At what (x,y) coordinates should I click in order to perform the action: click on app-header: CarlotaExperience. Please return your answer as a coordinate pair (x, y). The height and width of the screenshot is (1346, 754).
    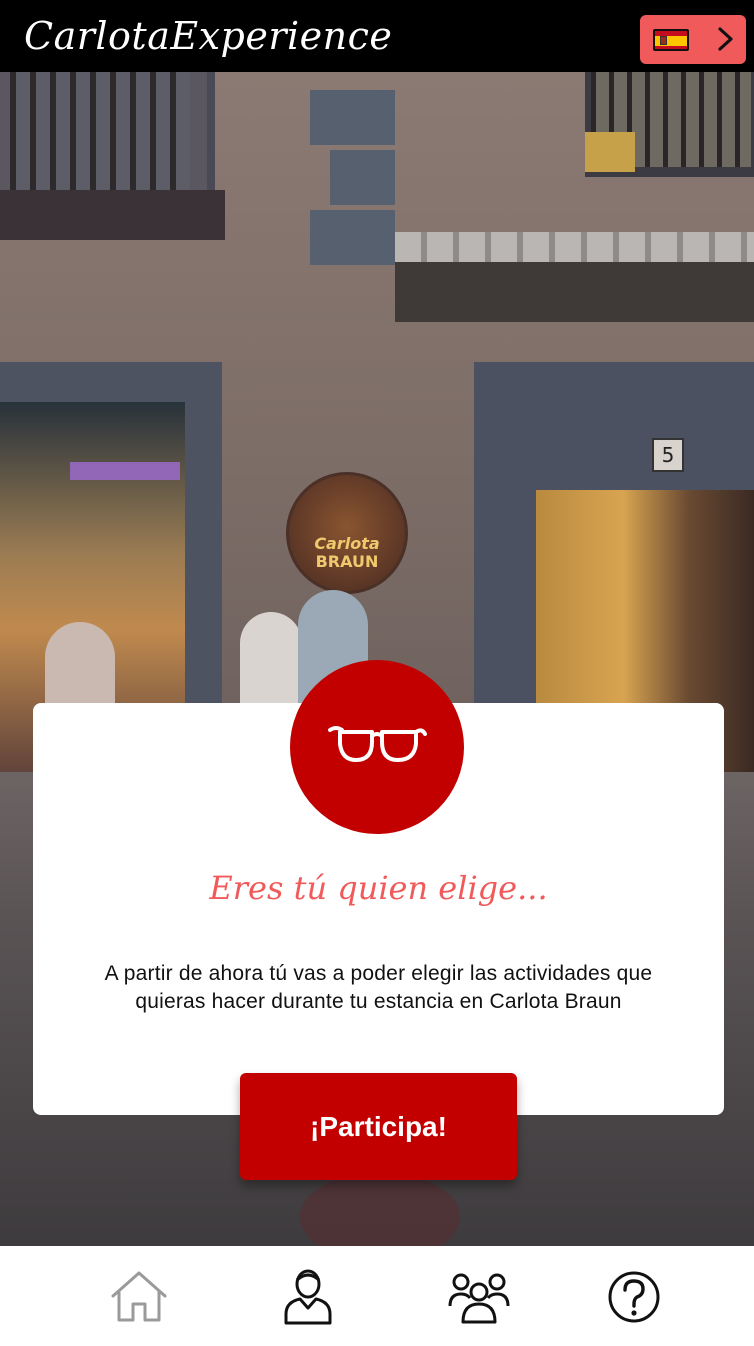
    Looking at the image, I should click on (377, 36).